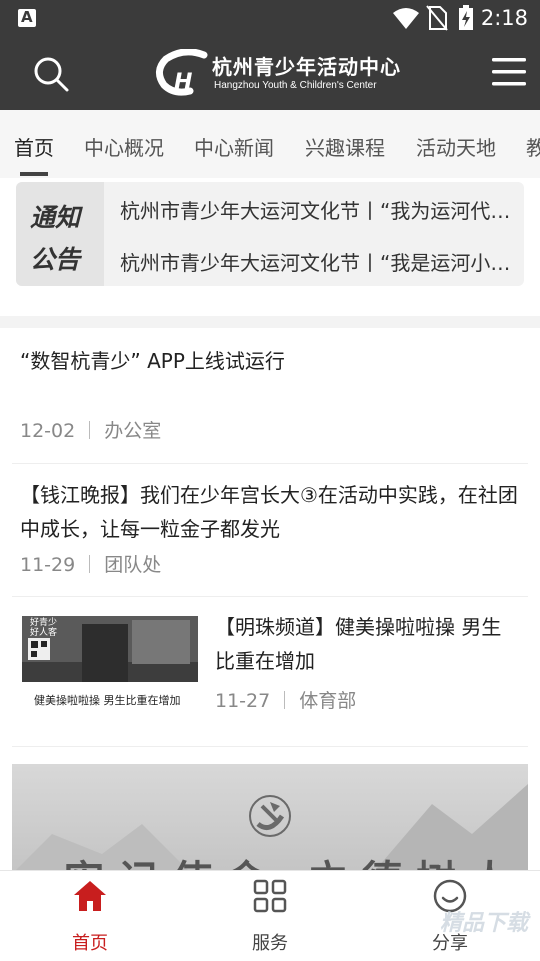 The width and height of the screenshot is (540, 961). I want to click on news-item: “数智杭青少” APP上线试运行 12-02 办公室, so click(270, 393).